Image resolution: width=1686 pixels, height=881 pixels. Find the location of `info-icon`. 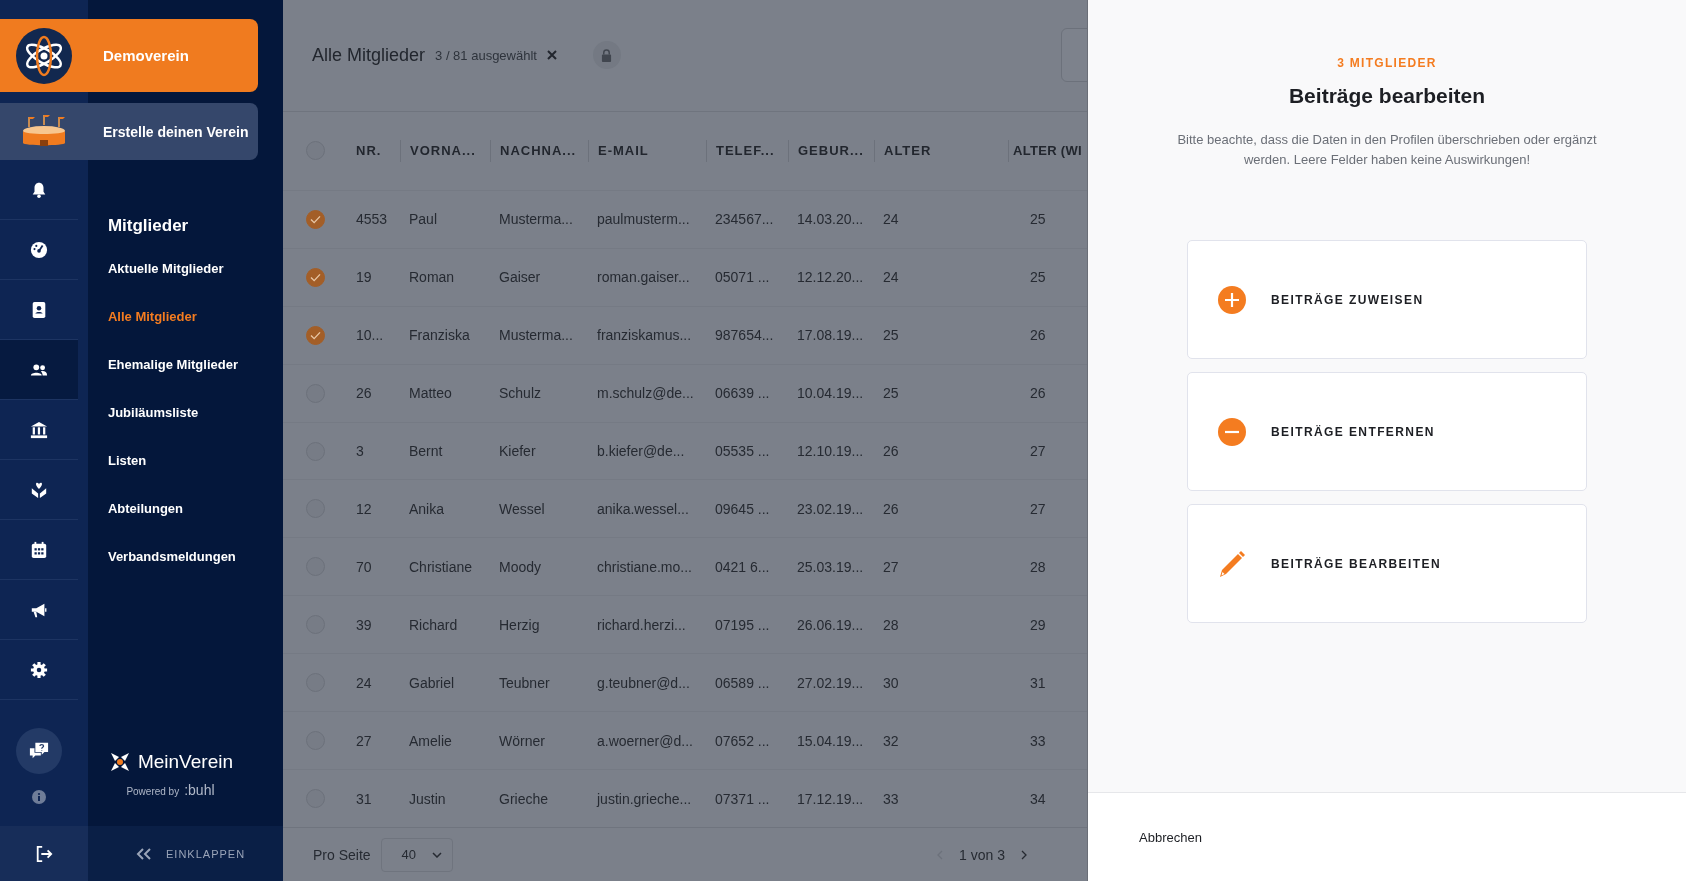

info-icon is located at coordinates (38, 797).